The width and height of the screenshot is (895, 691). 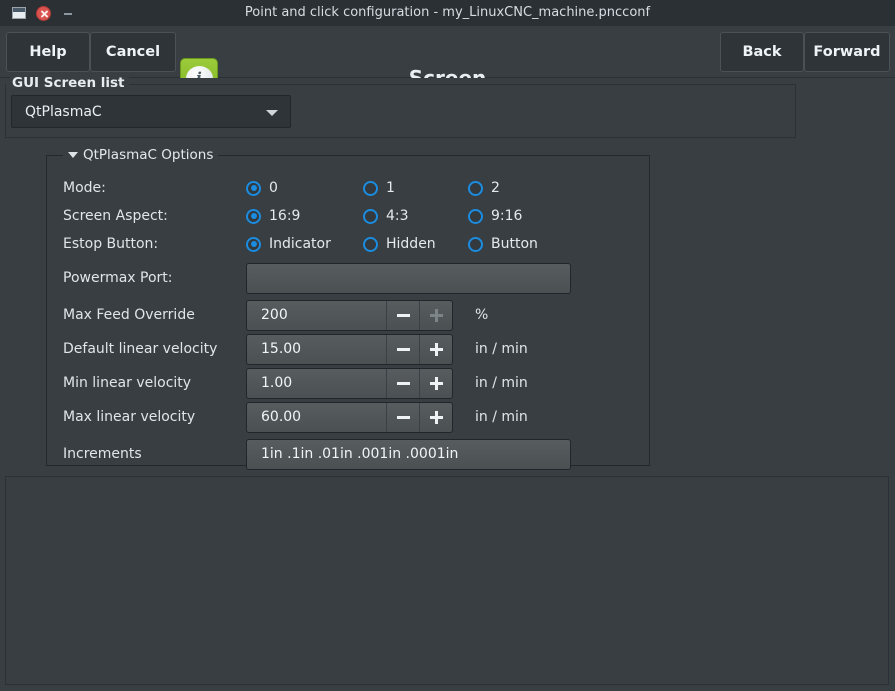 I want to click on row-max-feed-override: Max Feed Override 200 %, so click(x=348, y=315).